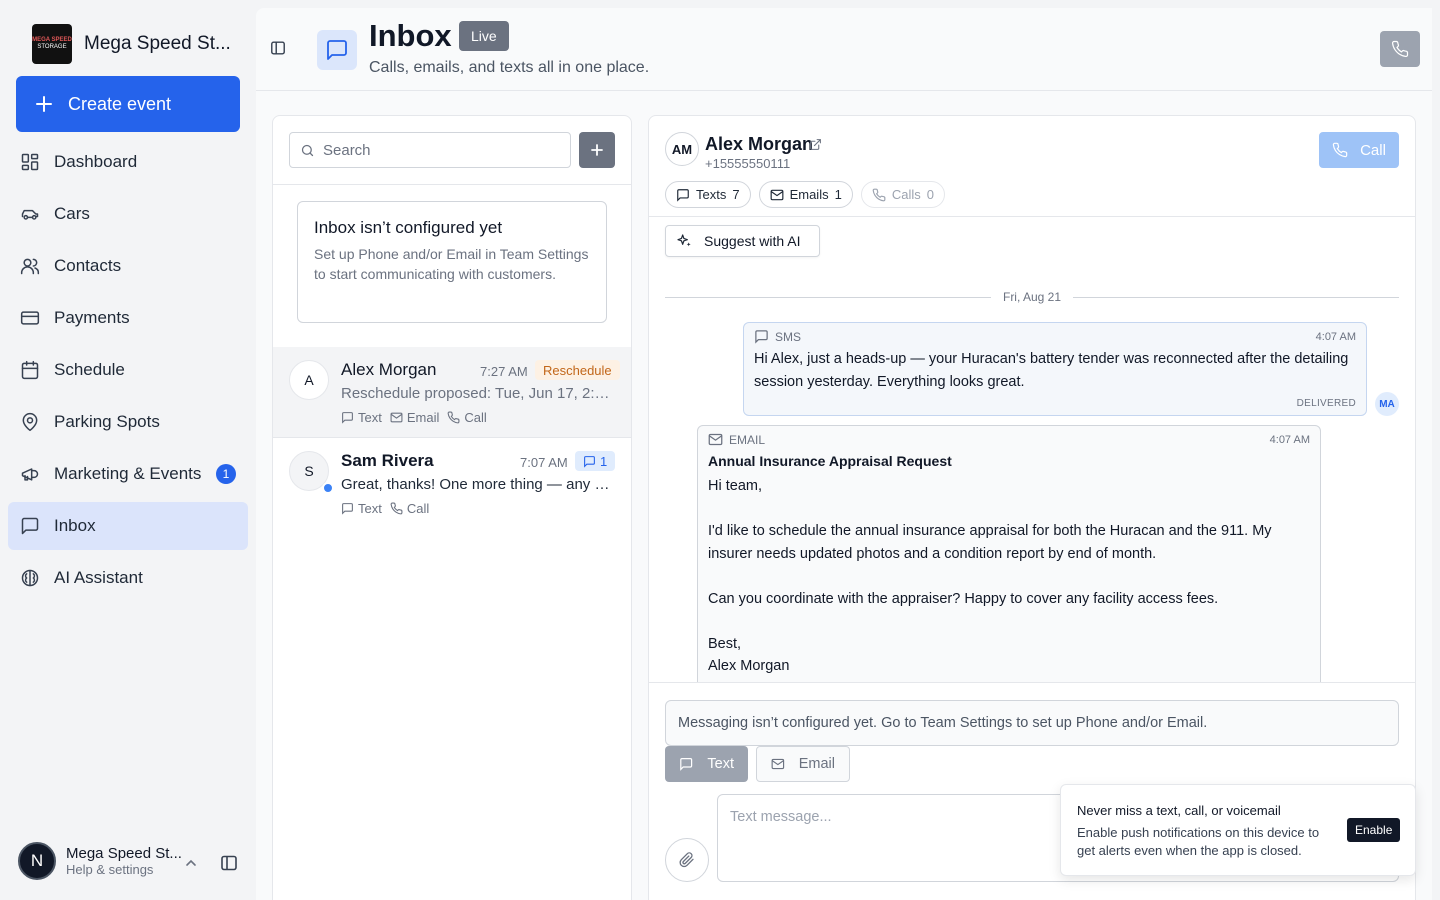  What do you see at coordinates (128, 370) in the screenshot?
I see `nav-item-schedule: Schedule` at bounding box center [128, 370].